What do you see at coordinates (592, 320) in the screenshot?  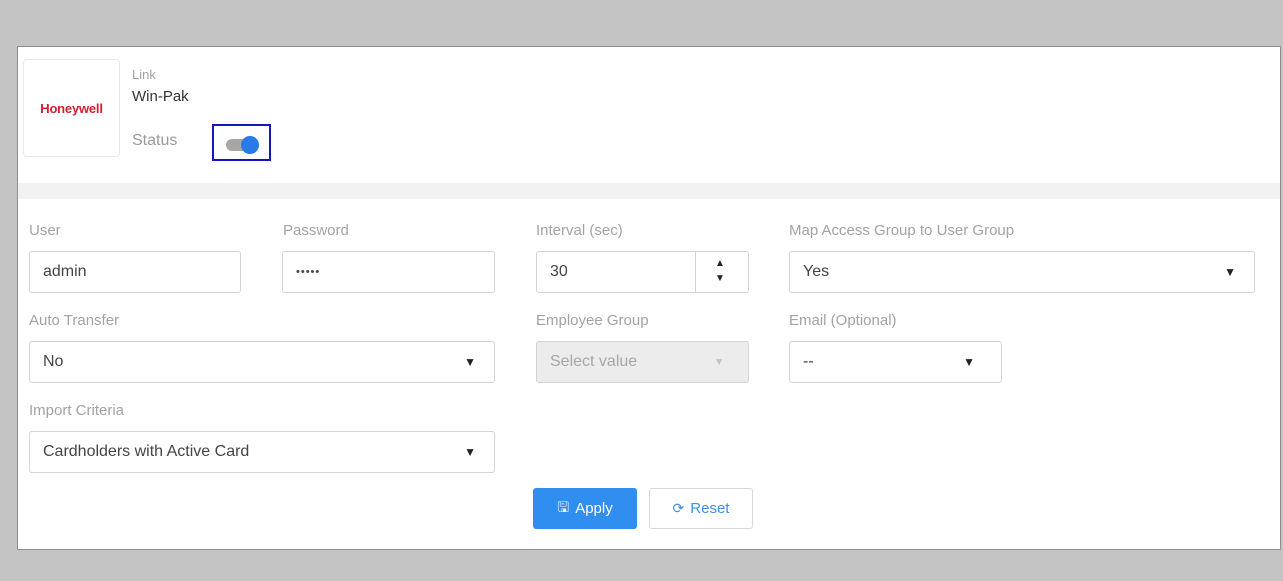 I see `employee-group-label: Employee Group` at bounding box center [592, 320].